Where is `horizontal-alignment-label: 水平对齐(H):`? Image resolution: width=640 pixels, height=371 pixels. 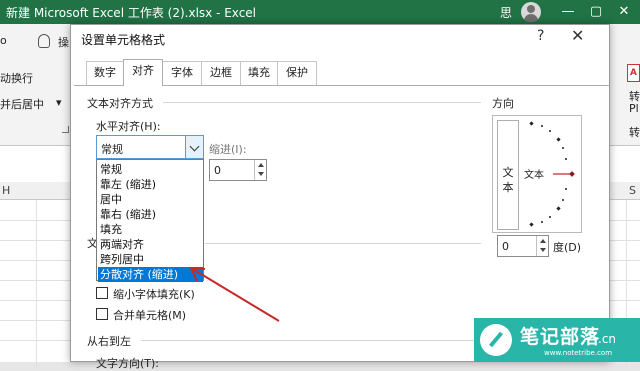 horizontal-alignment-label: 水平对齐(H): is located at coordinates (128, 126).